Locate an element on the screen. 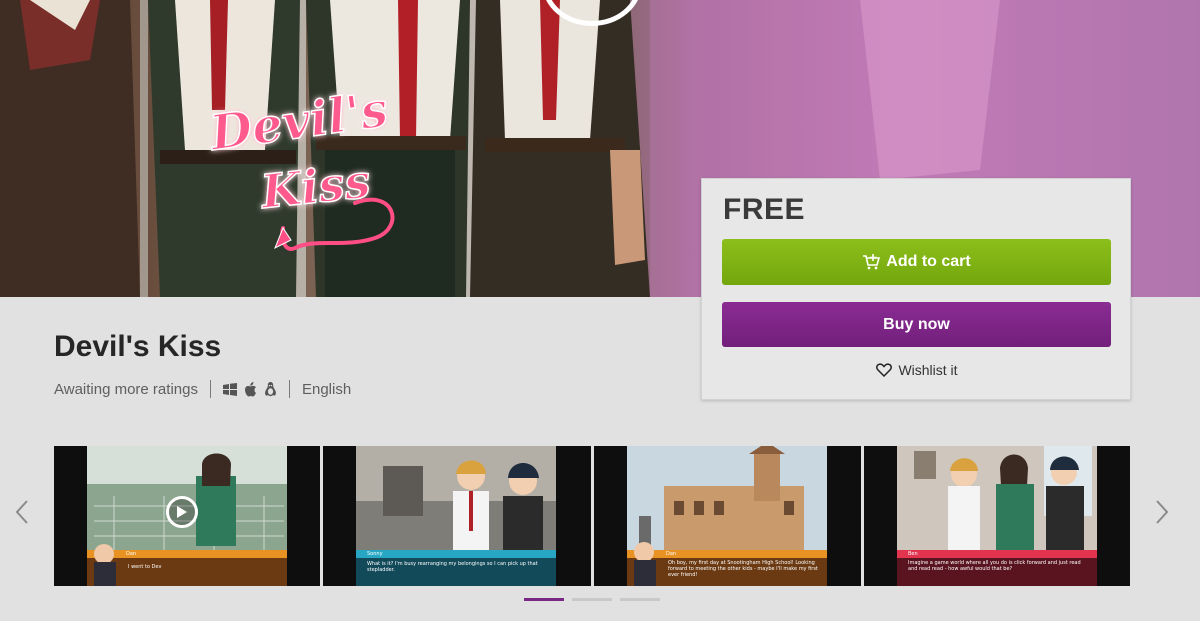 Image resolution: width=1200 pixels, height=621 pixels. product-meta: Awaiting more ratings English is located at coordinates (202, 389).